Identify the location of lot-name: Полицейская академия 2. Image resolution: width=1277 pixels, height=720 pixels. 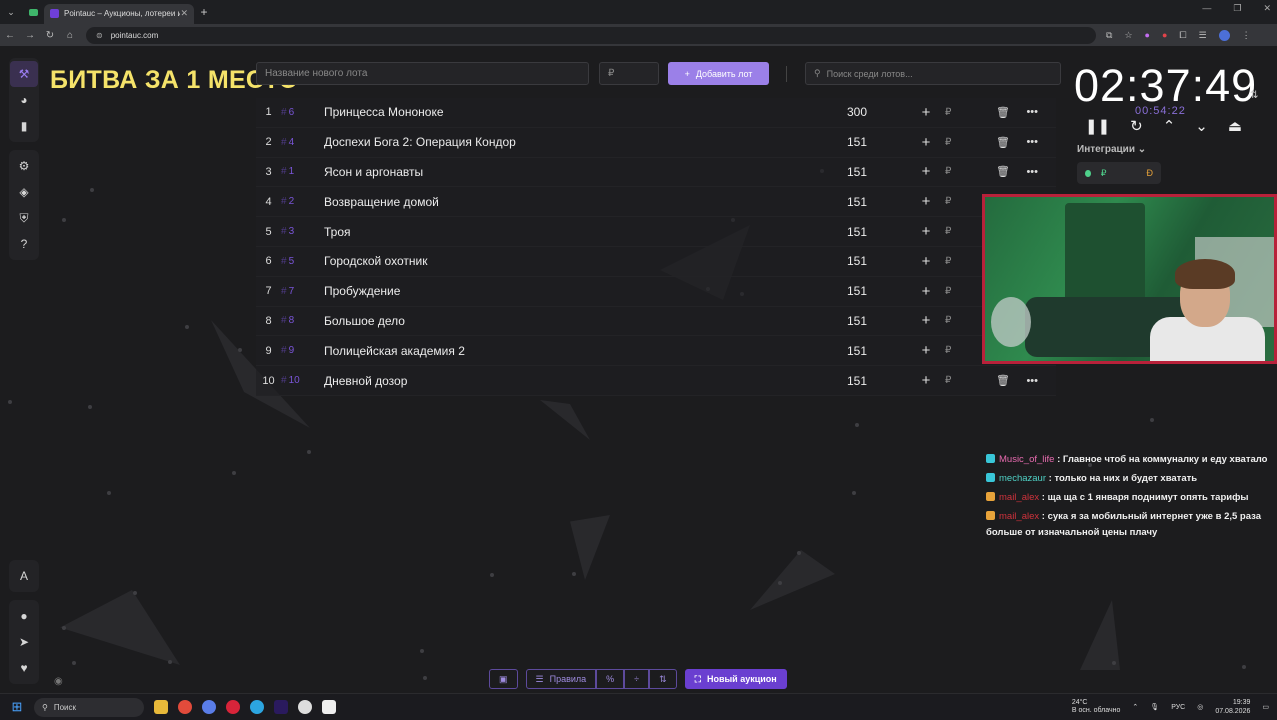
(585, 351).